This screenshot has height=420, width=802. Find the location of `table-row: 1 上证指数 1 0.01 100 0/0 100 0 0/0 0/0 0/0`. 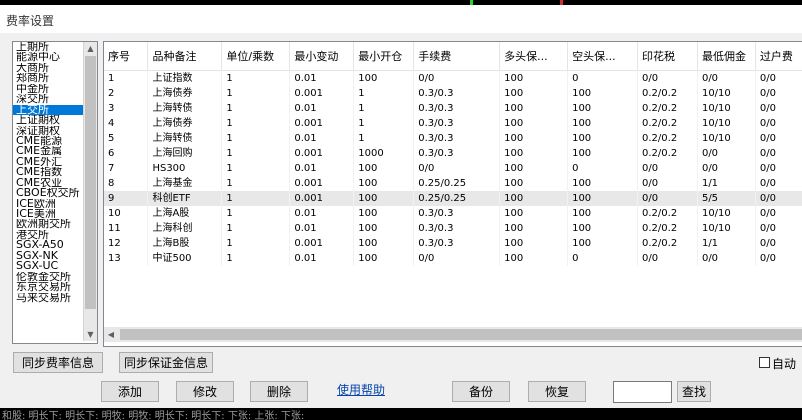

table-row: 1 上证指数 1 0.01 100 0/0 100 0 0/0 0/0 0/0 is located at coordinates (453, 78).